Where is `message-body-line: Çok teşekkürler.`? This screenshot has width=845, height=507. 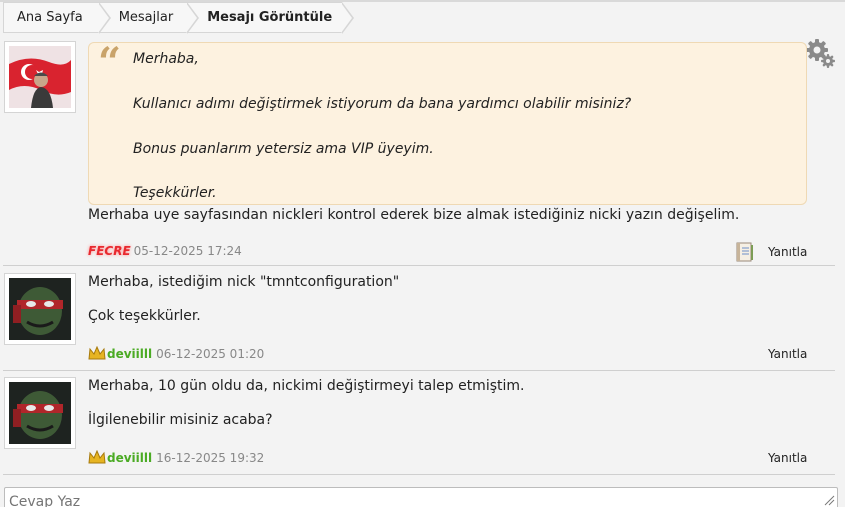 message-body-line: Çok teşekkürler. is located at coordinates (144, 316).